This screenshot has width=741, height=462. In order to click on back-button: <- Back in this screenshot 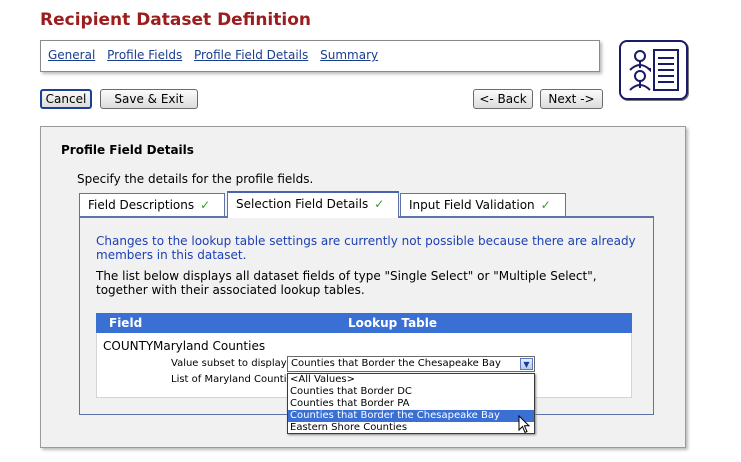, I will do `click(503, 99)`.